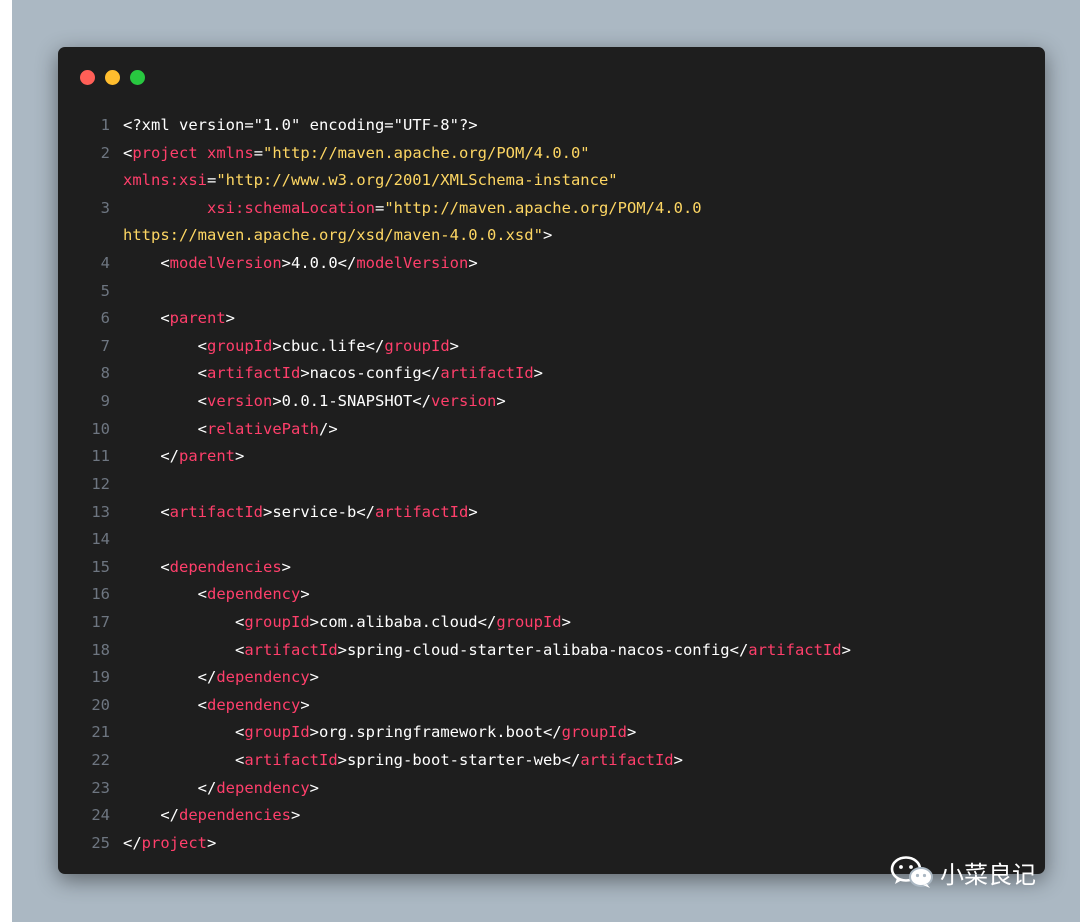 This screenshot has width=1080, height=922. Describe the element at coordinates (174, 842) in the screenshot. I see `code-token-tag: project` at that location.